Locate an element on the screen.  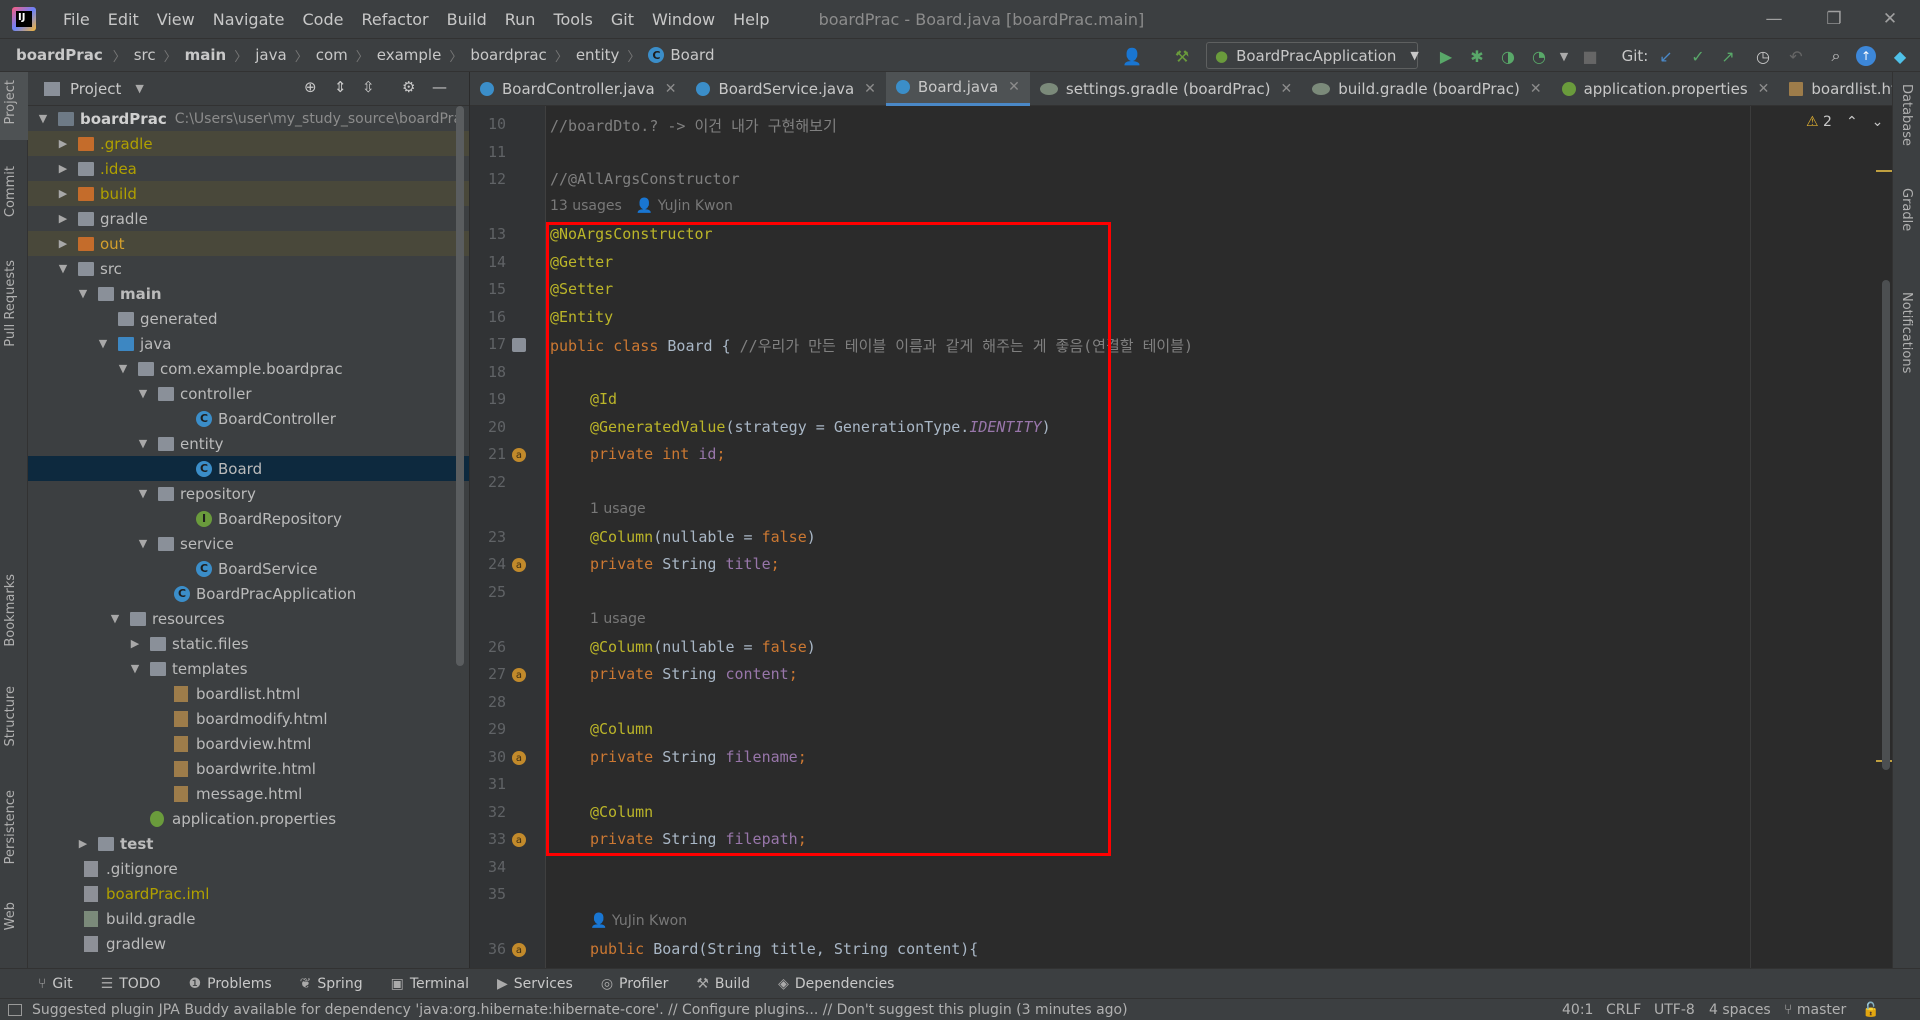
menu-window: Window is located at coordinates (683, 19).